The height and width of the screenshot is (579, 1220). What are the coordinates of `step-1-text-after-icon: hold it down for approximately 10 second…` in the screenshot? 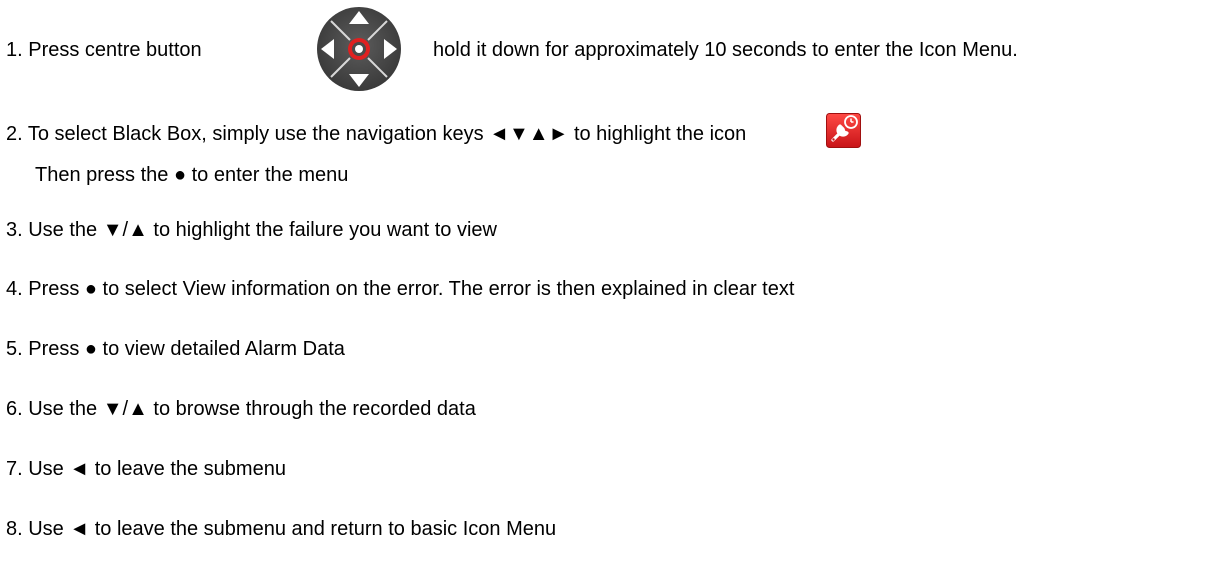 It's located at (725, 50).